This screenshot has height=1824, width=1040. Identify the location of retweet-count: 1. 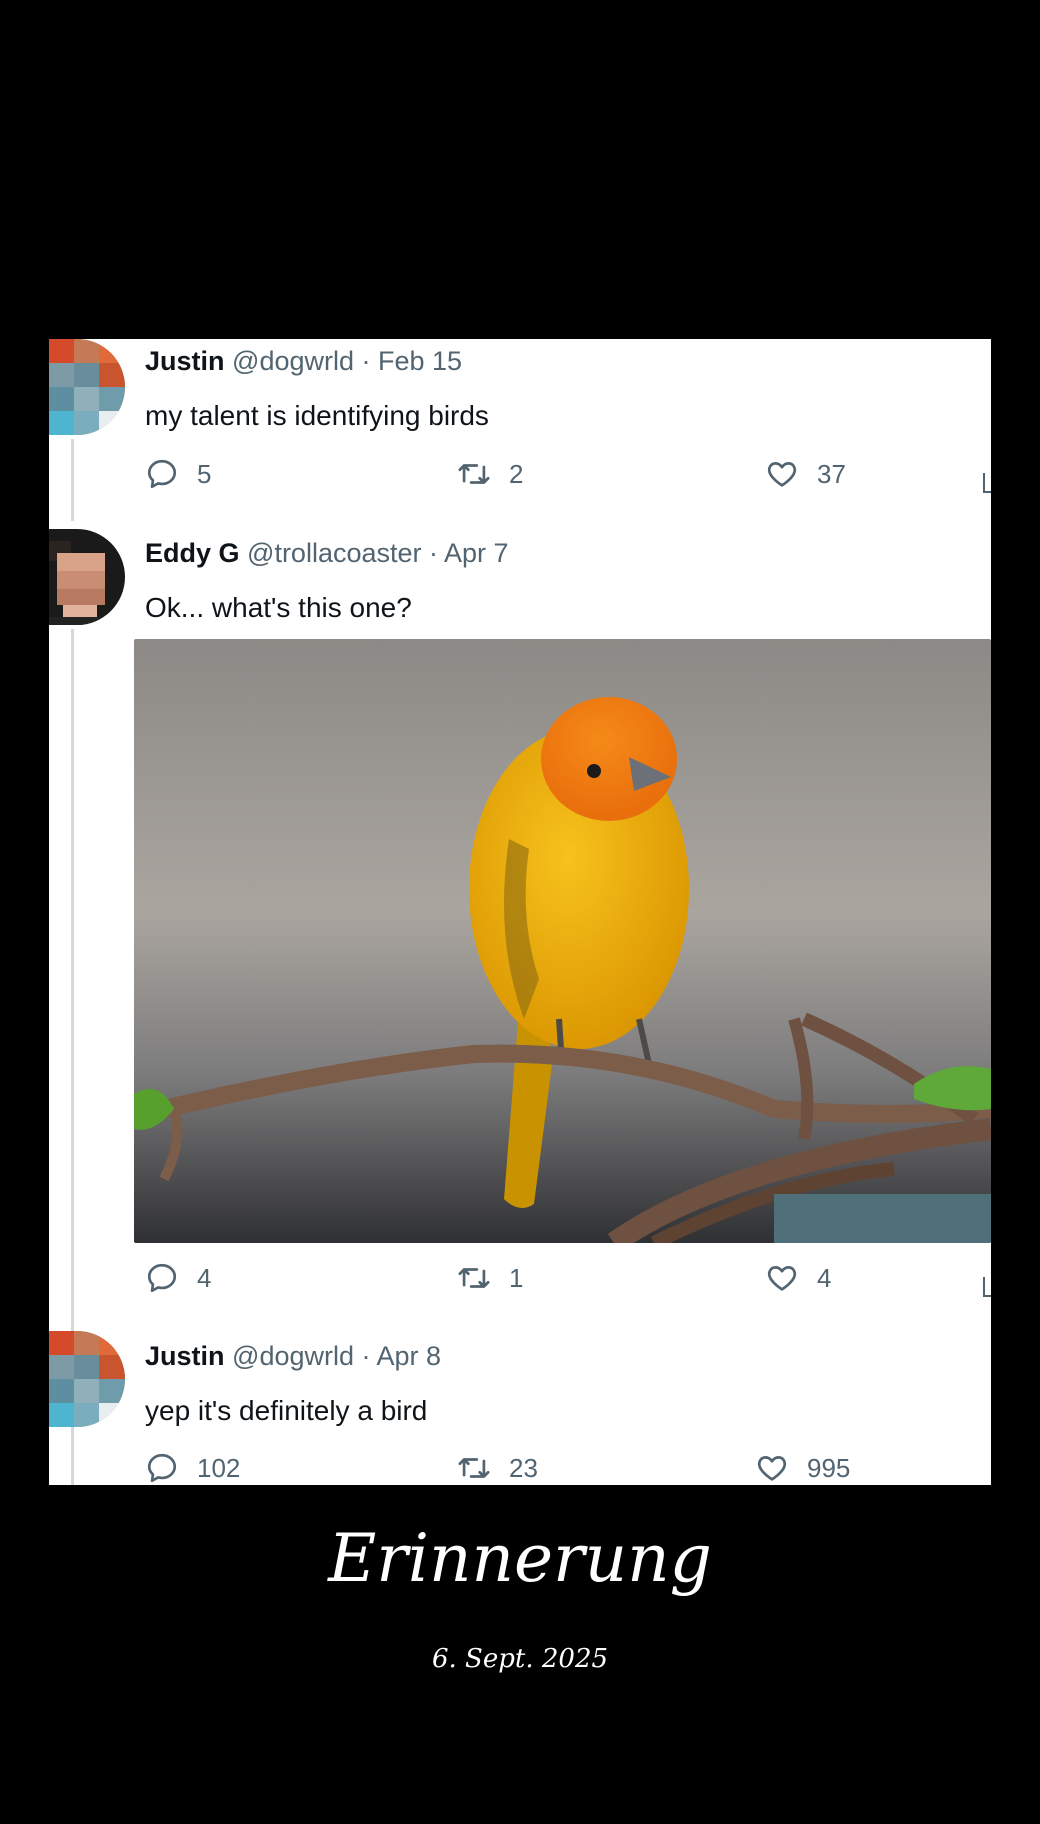
(516, 1277).